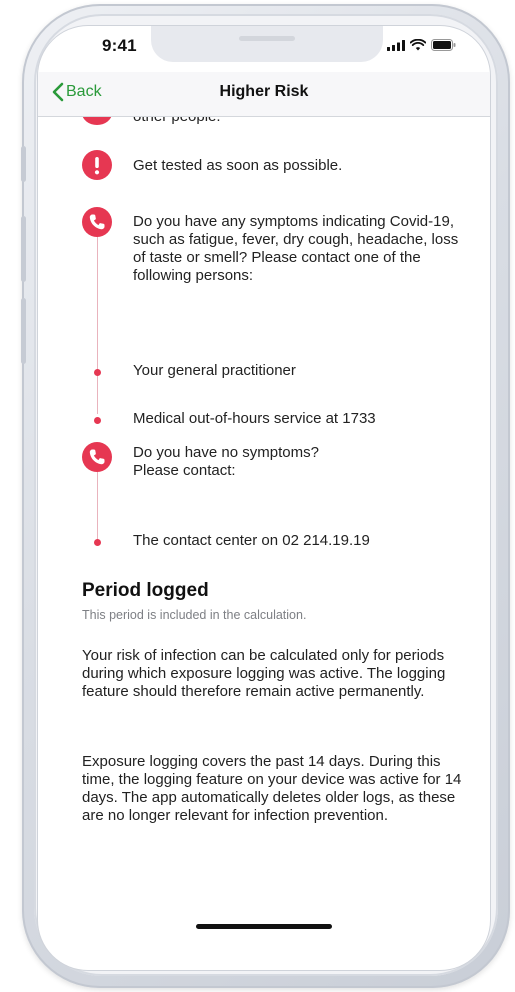  I want to click on get-tested-text: Get tested as soon as possible., so click(238, 165).